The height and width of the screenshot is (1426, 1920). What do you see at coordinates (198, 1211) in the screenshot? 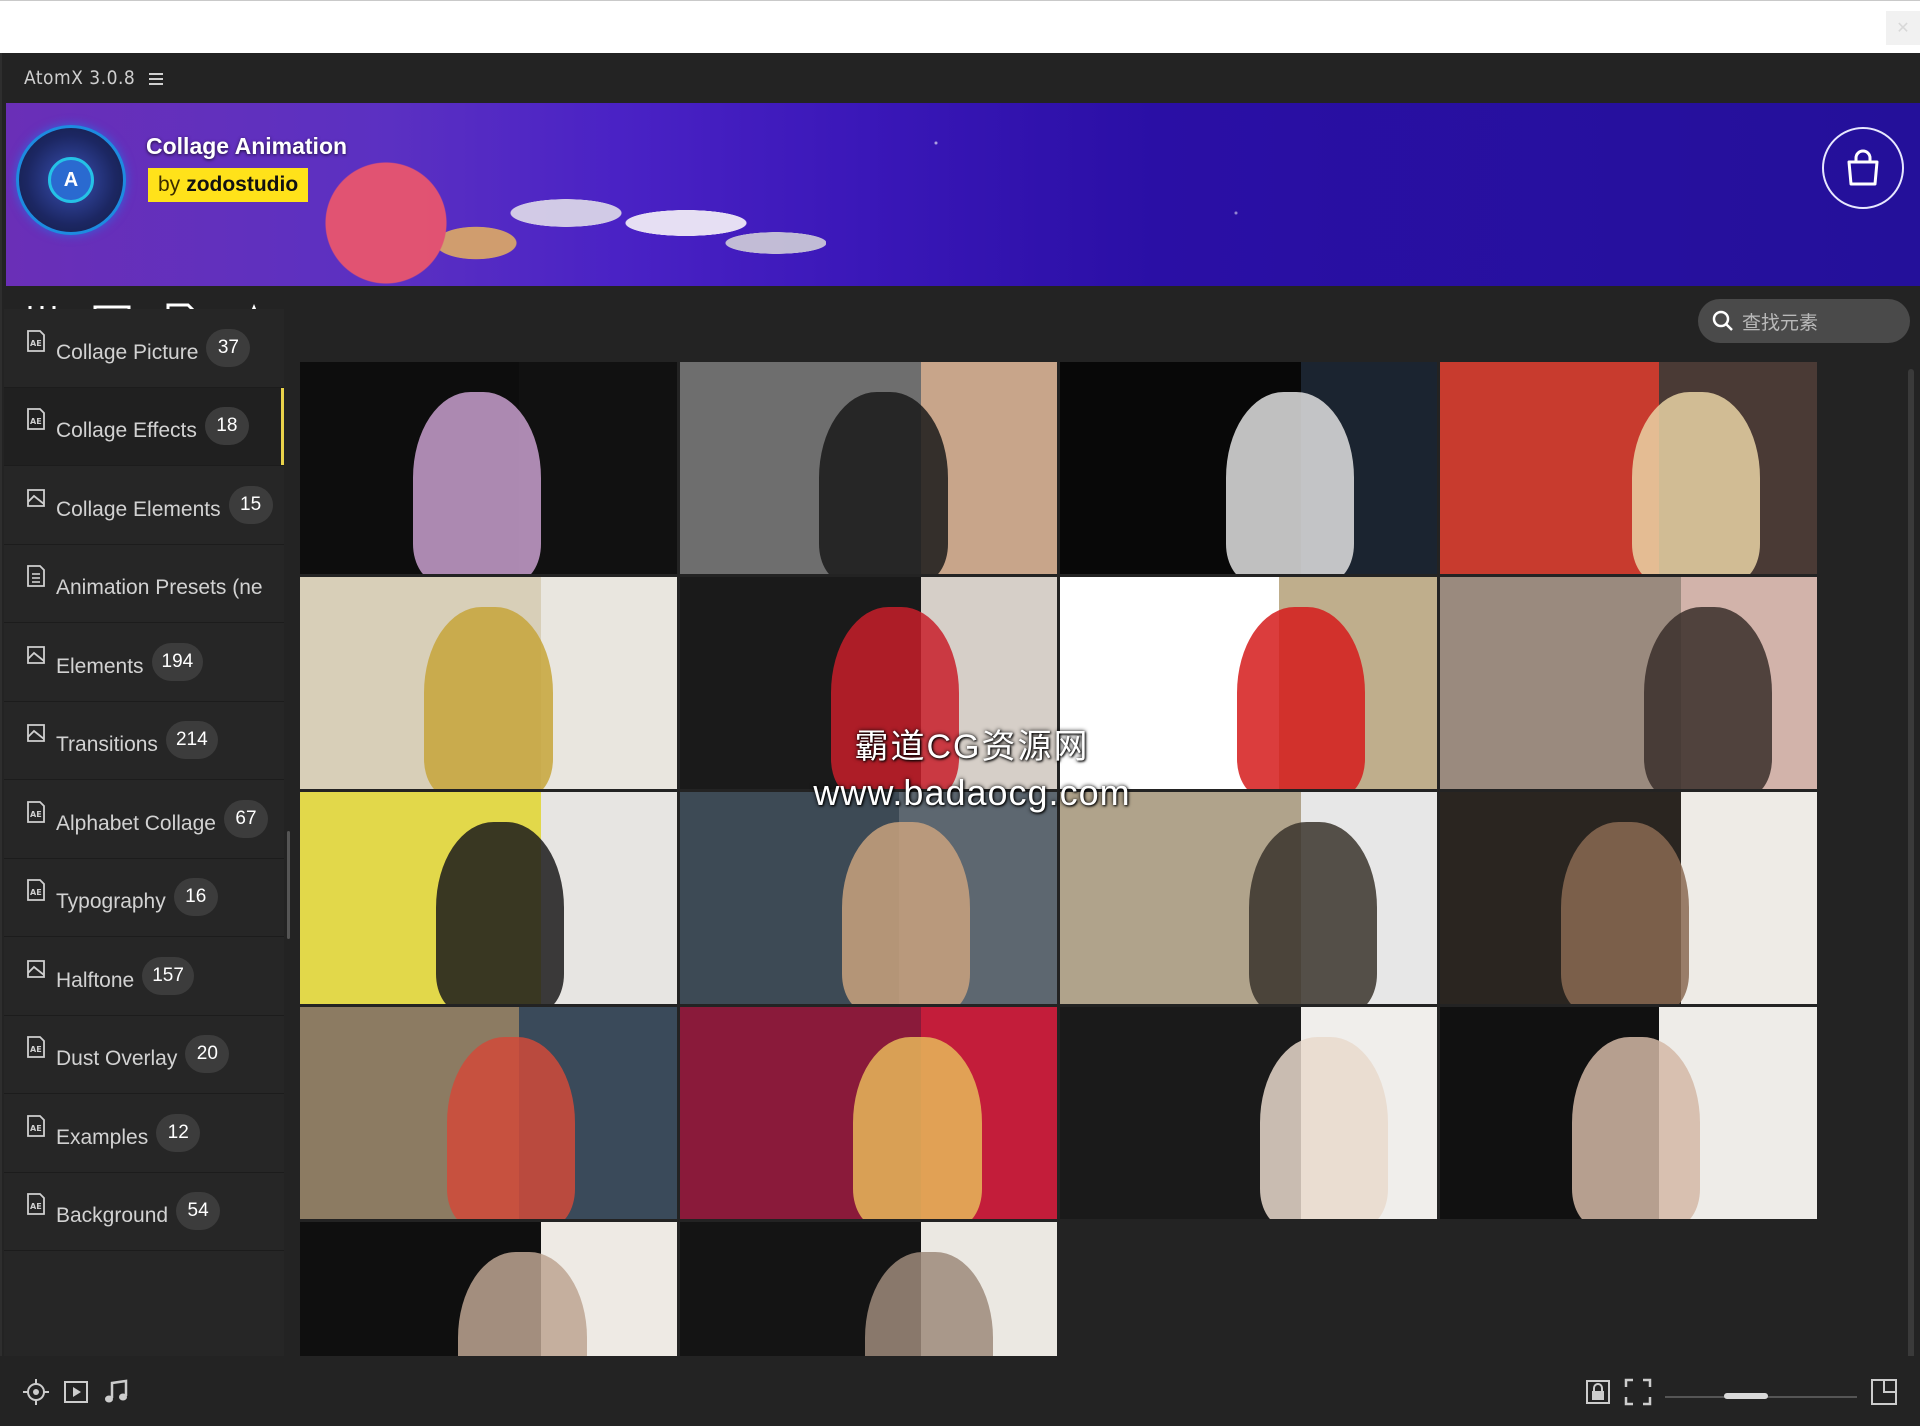
I see `count-badge: 54` at bounding box center [198, 1211].